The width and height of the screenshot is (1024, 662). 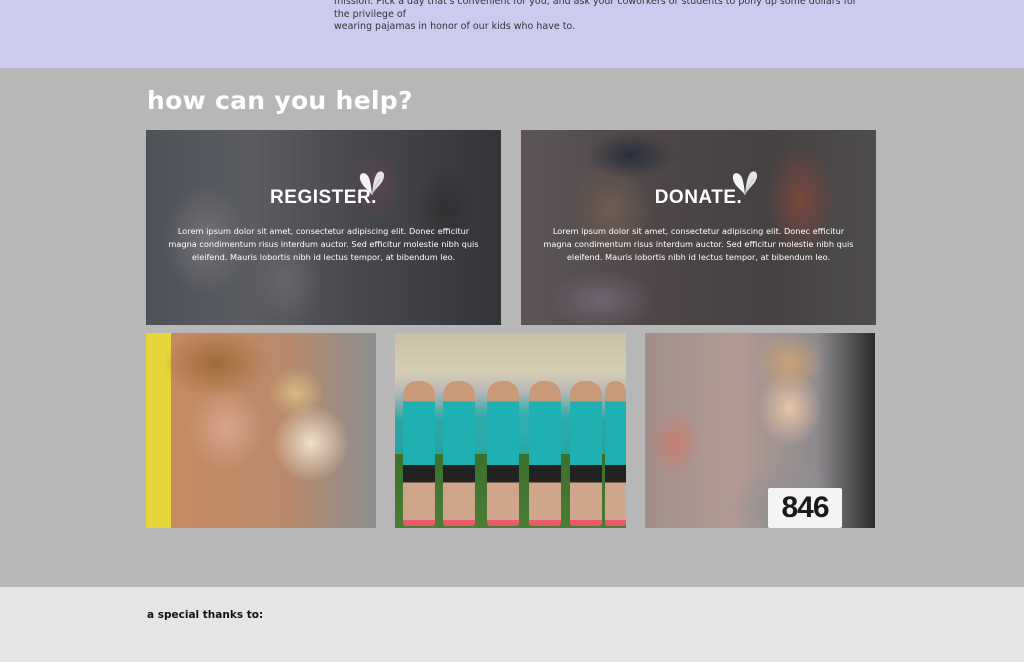 What do you see at coordinates (698, 198) in the screenshot?
I see `donate-title: DONATE.` at bounding box center [698, 198].